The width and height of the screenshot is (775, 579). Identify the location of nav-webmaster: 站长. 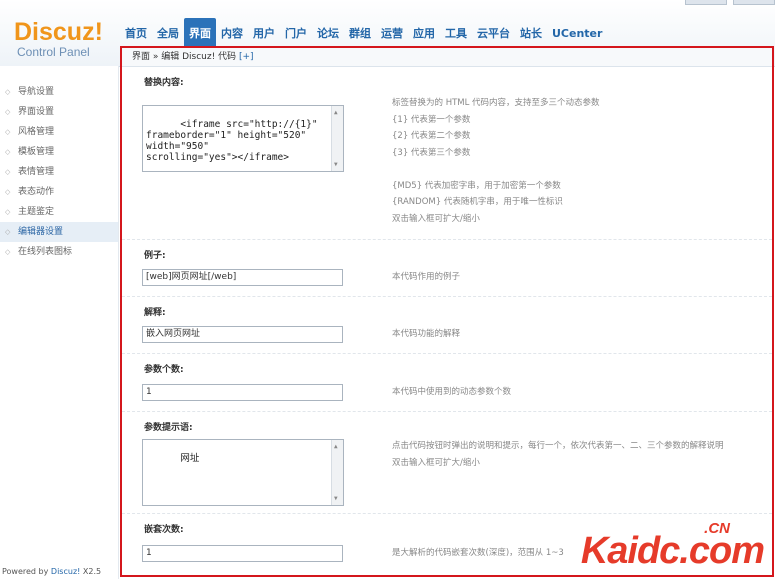
(531, 33).